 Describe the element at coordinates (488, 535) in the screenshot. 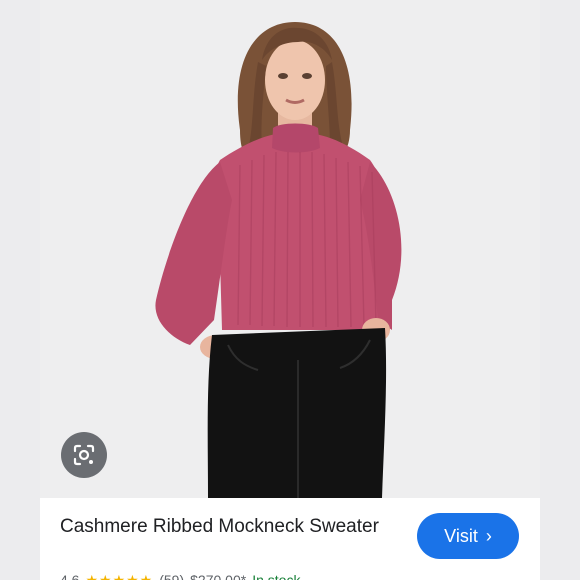

I see `chevron-right-icon: ›` at that location.